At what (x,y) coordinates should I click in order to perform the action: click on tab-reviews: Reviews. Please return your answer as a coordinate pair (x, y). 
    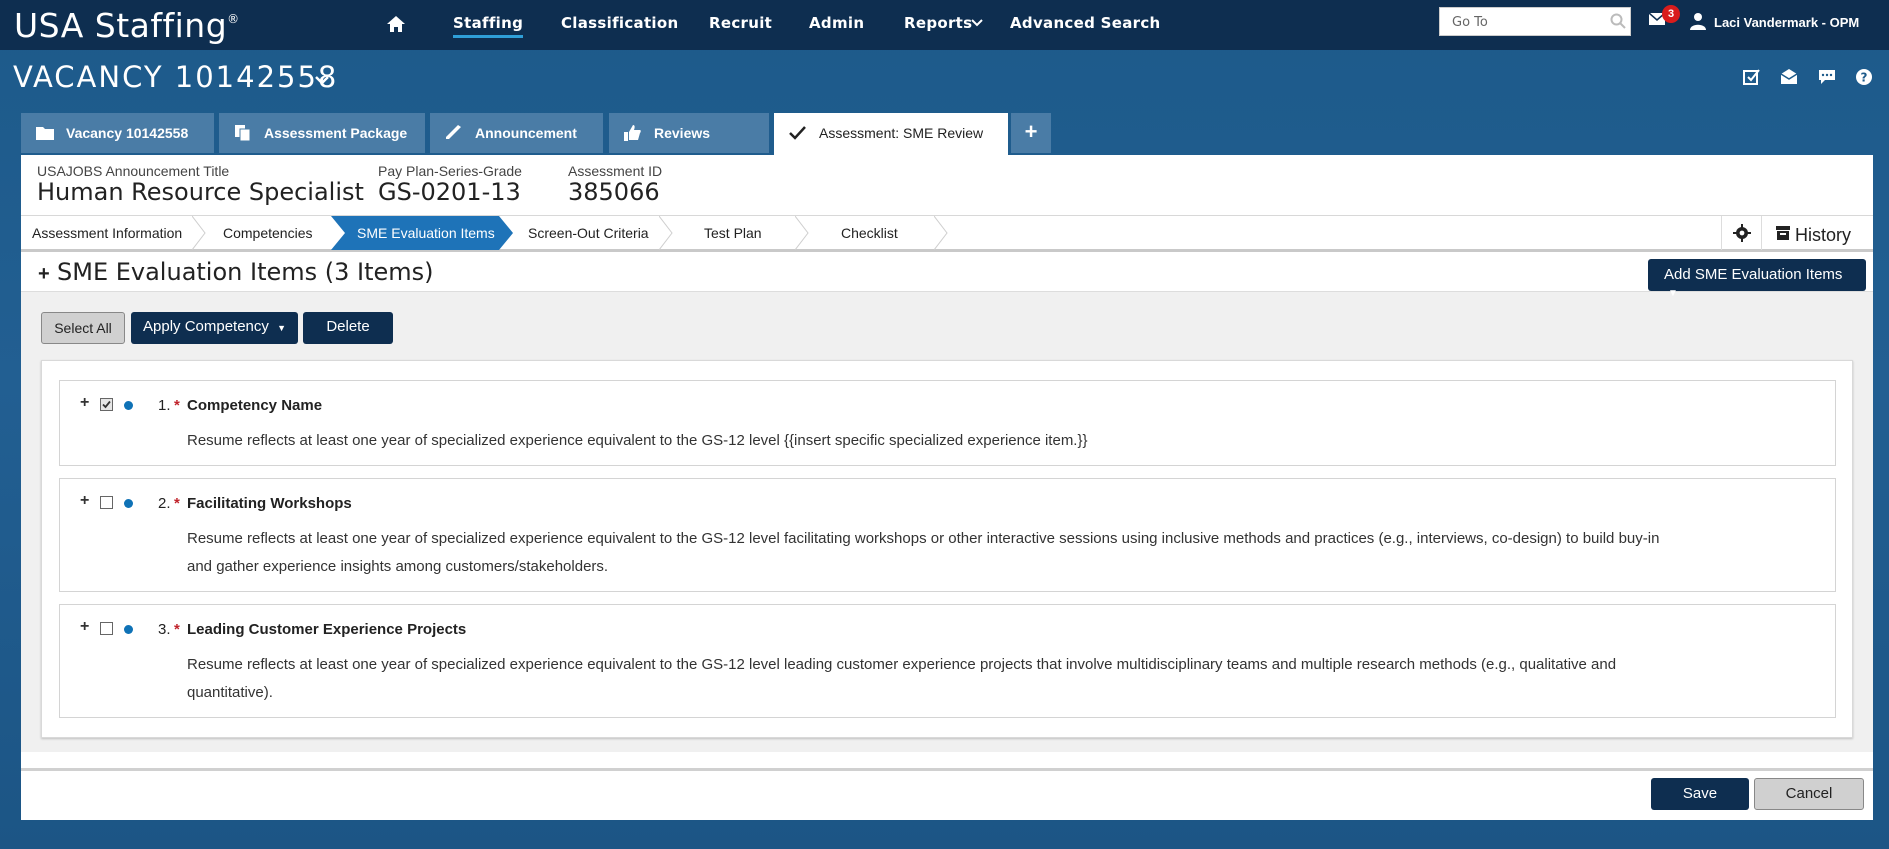
    Looking at the image, I should click on (689, 133).